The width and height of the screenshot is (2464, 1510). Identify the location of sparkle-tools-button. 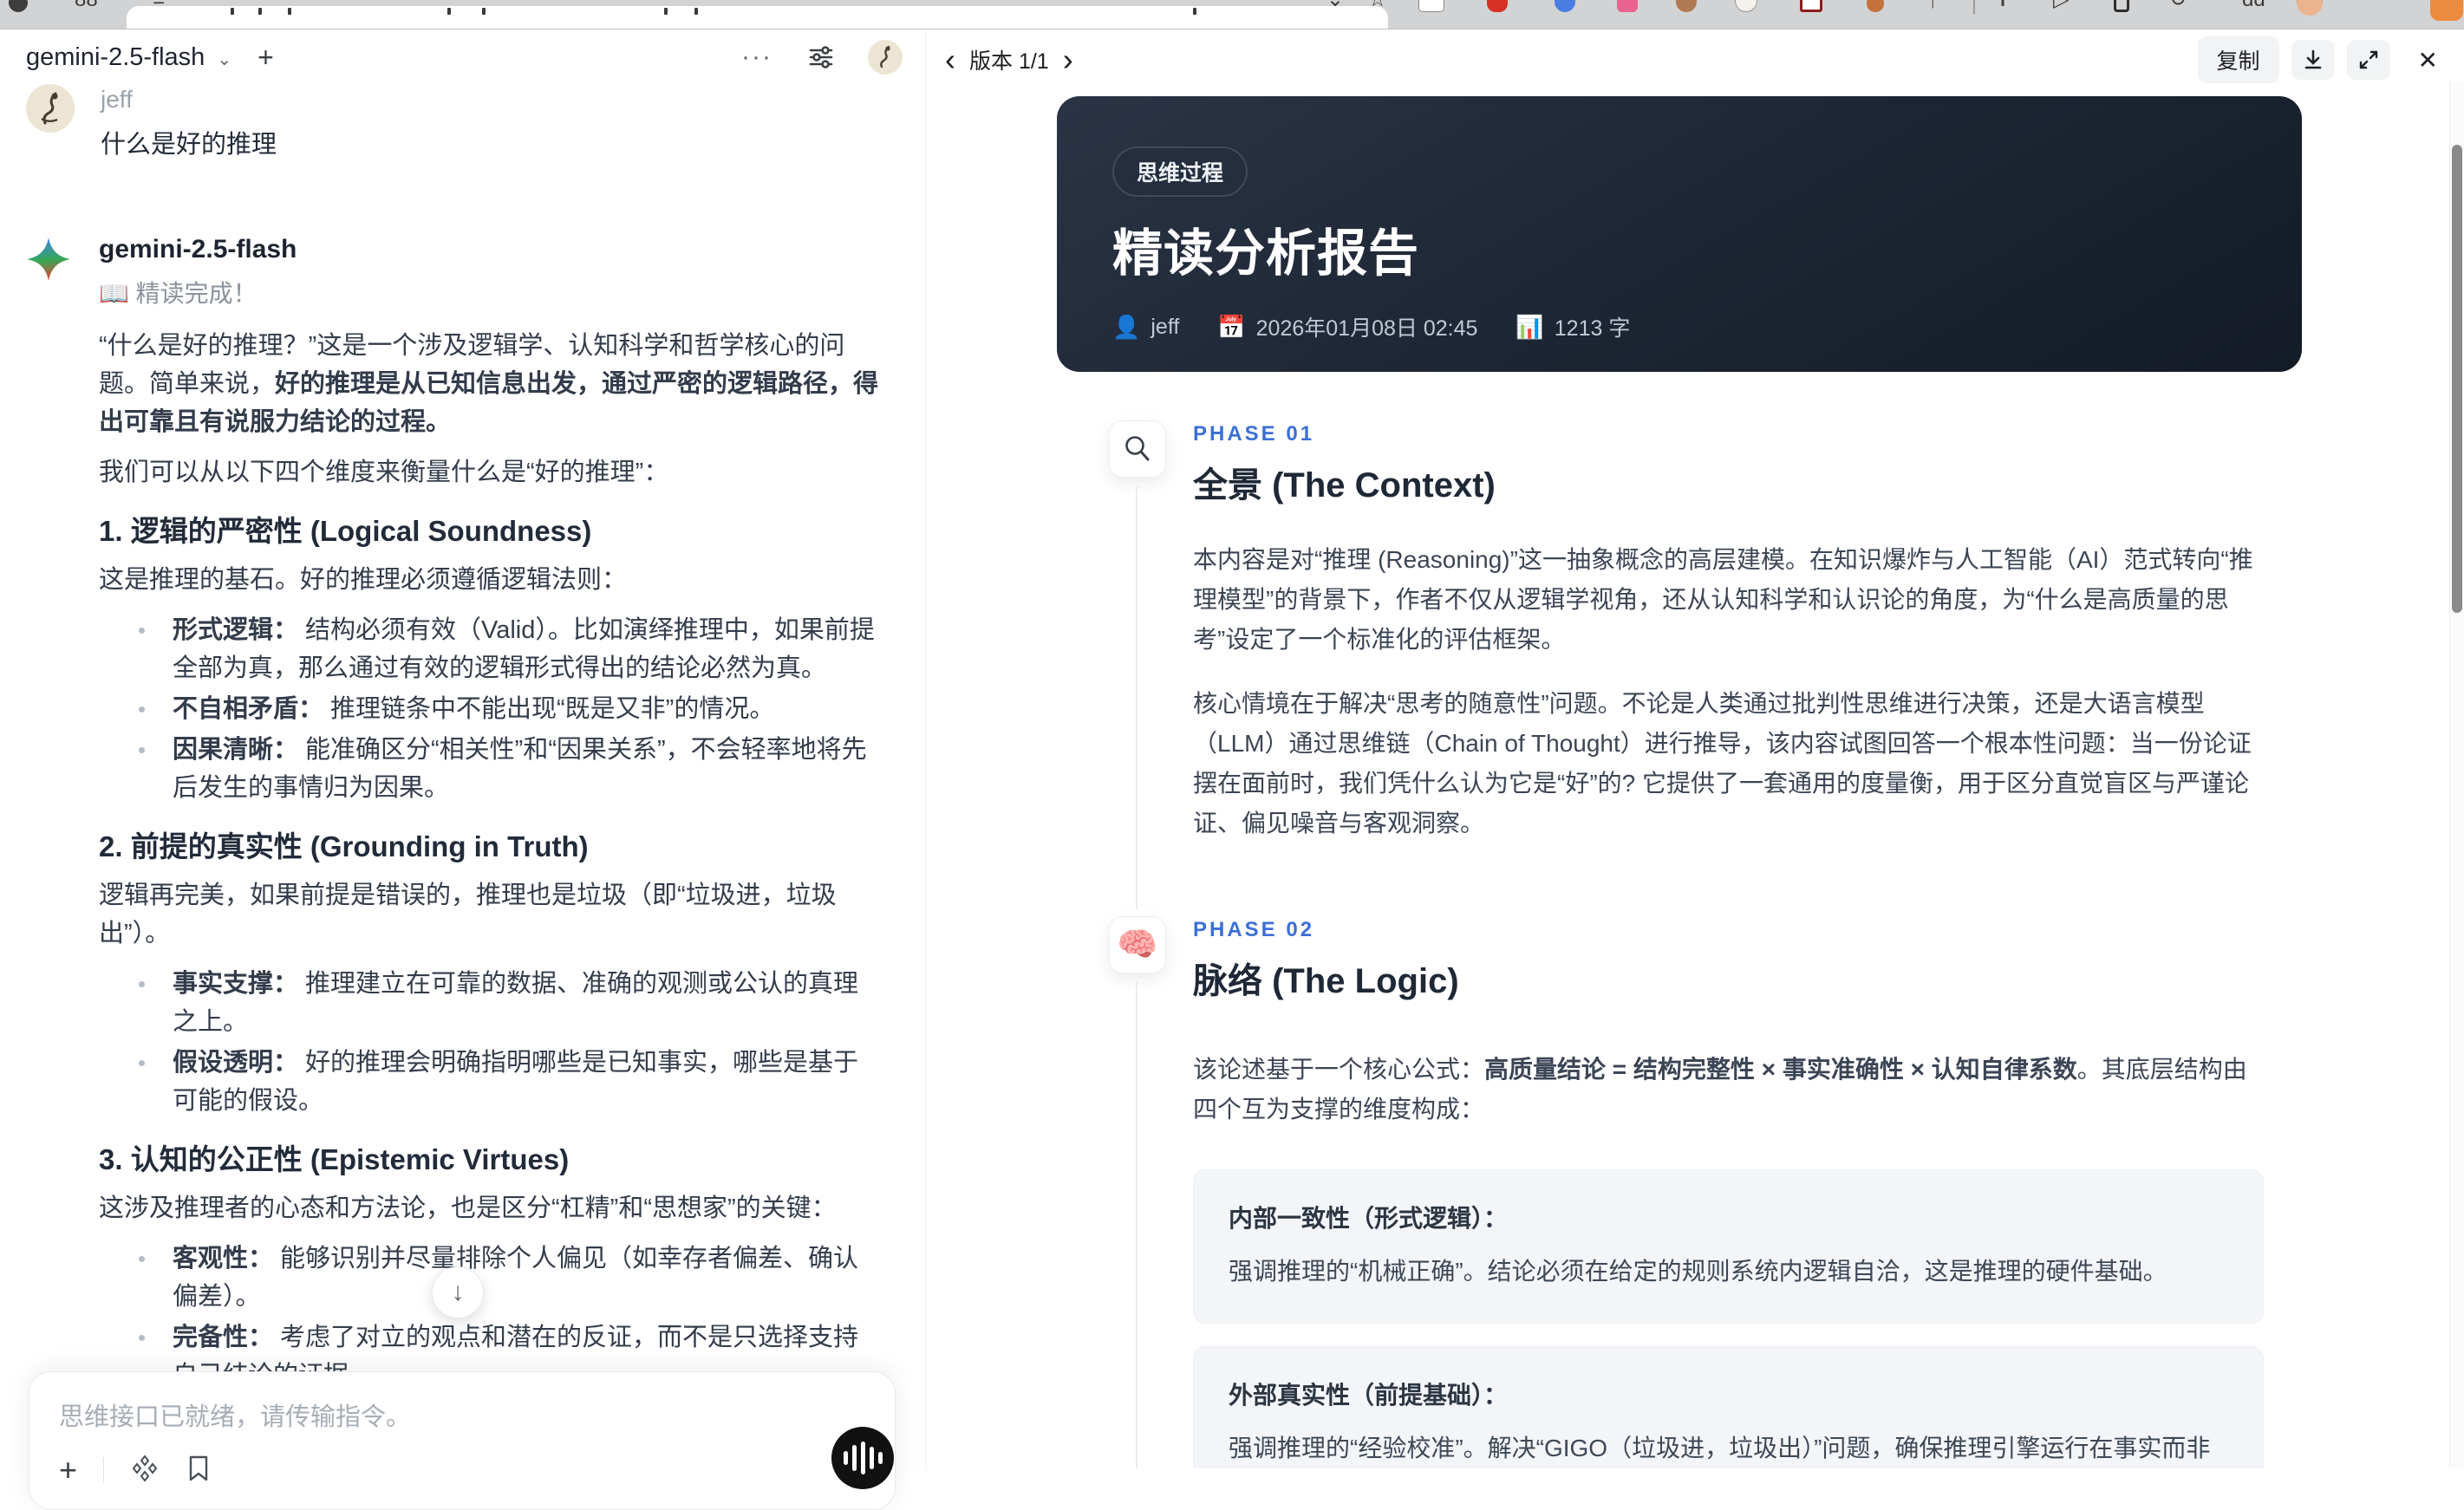
(145, 1470).